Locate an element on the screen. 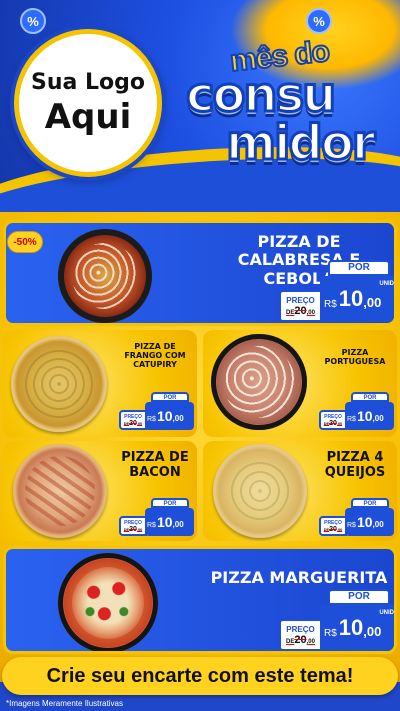  product-name: PIZZA MARGUERITA is located at coordinates (299, 577).